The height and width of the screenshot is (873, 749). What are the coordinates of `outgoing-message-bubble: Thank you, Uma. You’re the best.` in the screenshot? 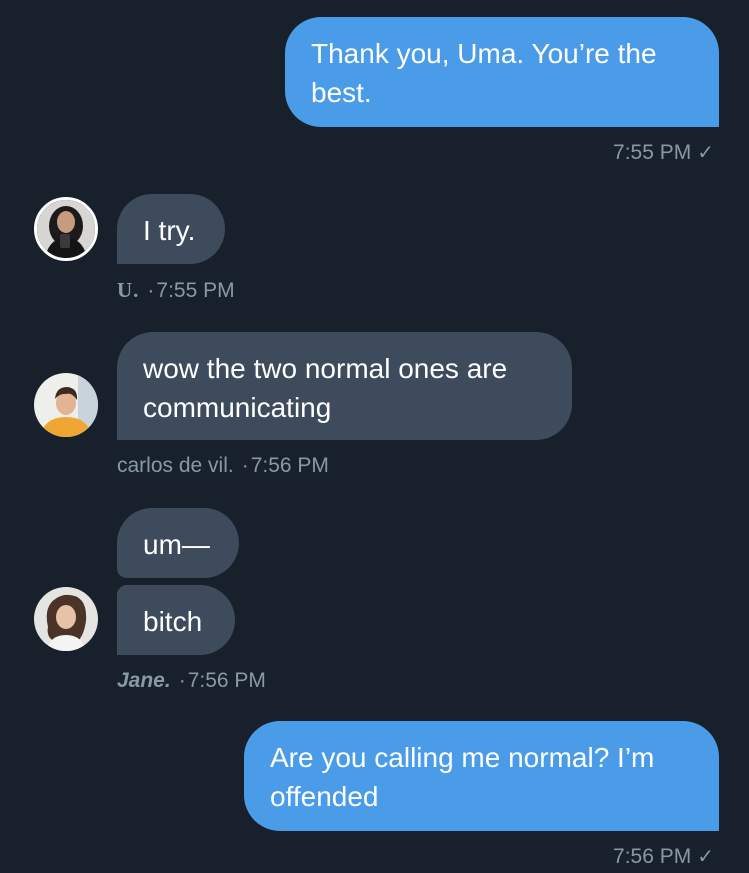 It's located at (502, 72).